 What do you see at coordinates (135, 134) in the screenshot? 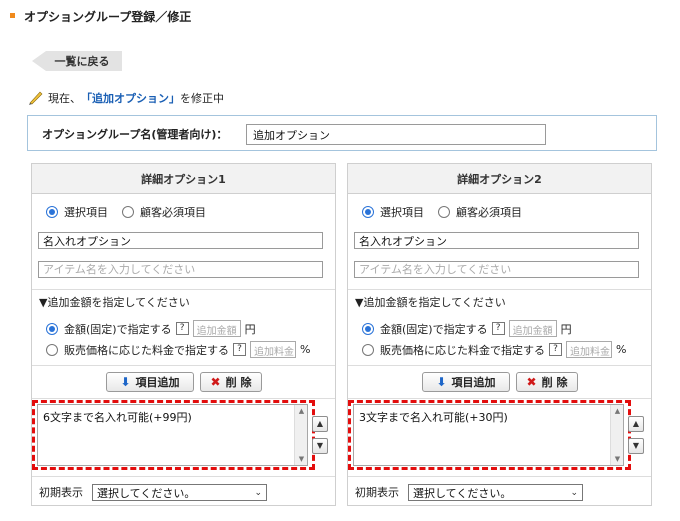
I see `group-name-label: オプショングループ名(管理者向け)：` at bounding box center [135, 134].